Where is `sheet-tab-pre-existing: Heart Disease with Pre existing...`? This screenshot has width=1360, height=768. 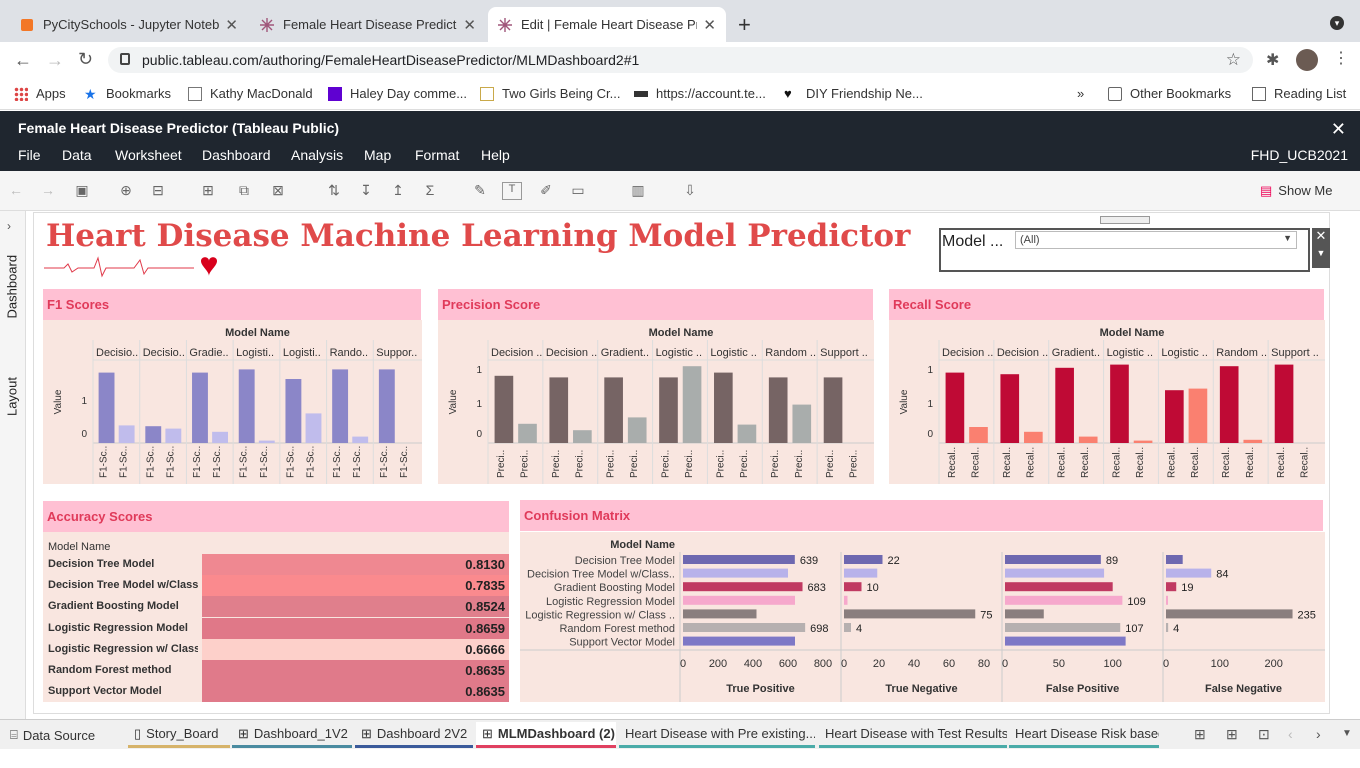
sheet-tab-pre-existing: Heart Disease with Pre existing... is located at coordinates (717, 735).